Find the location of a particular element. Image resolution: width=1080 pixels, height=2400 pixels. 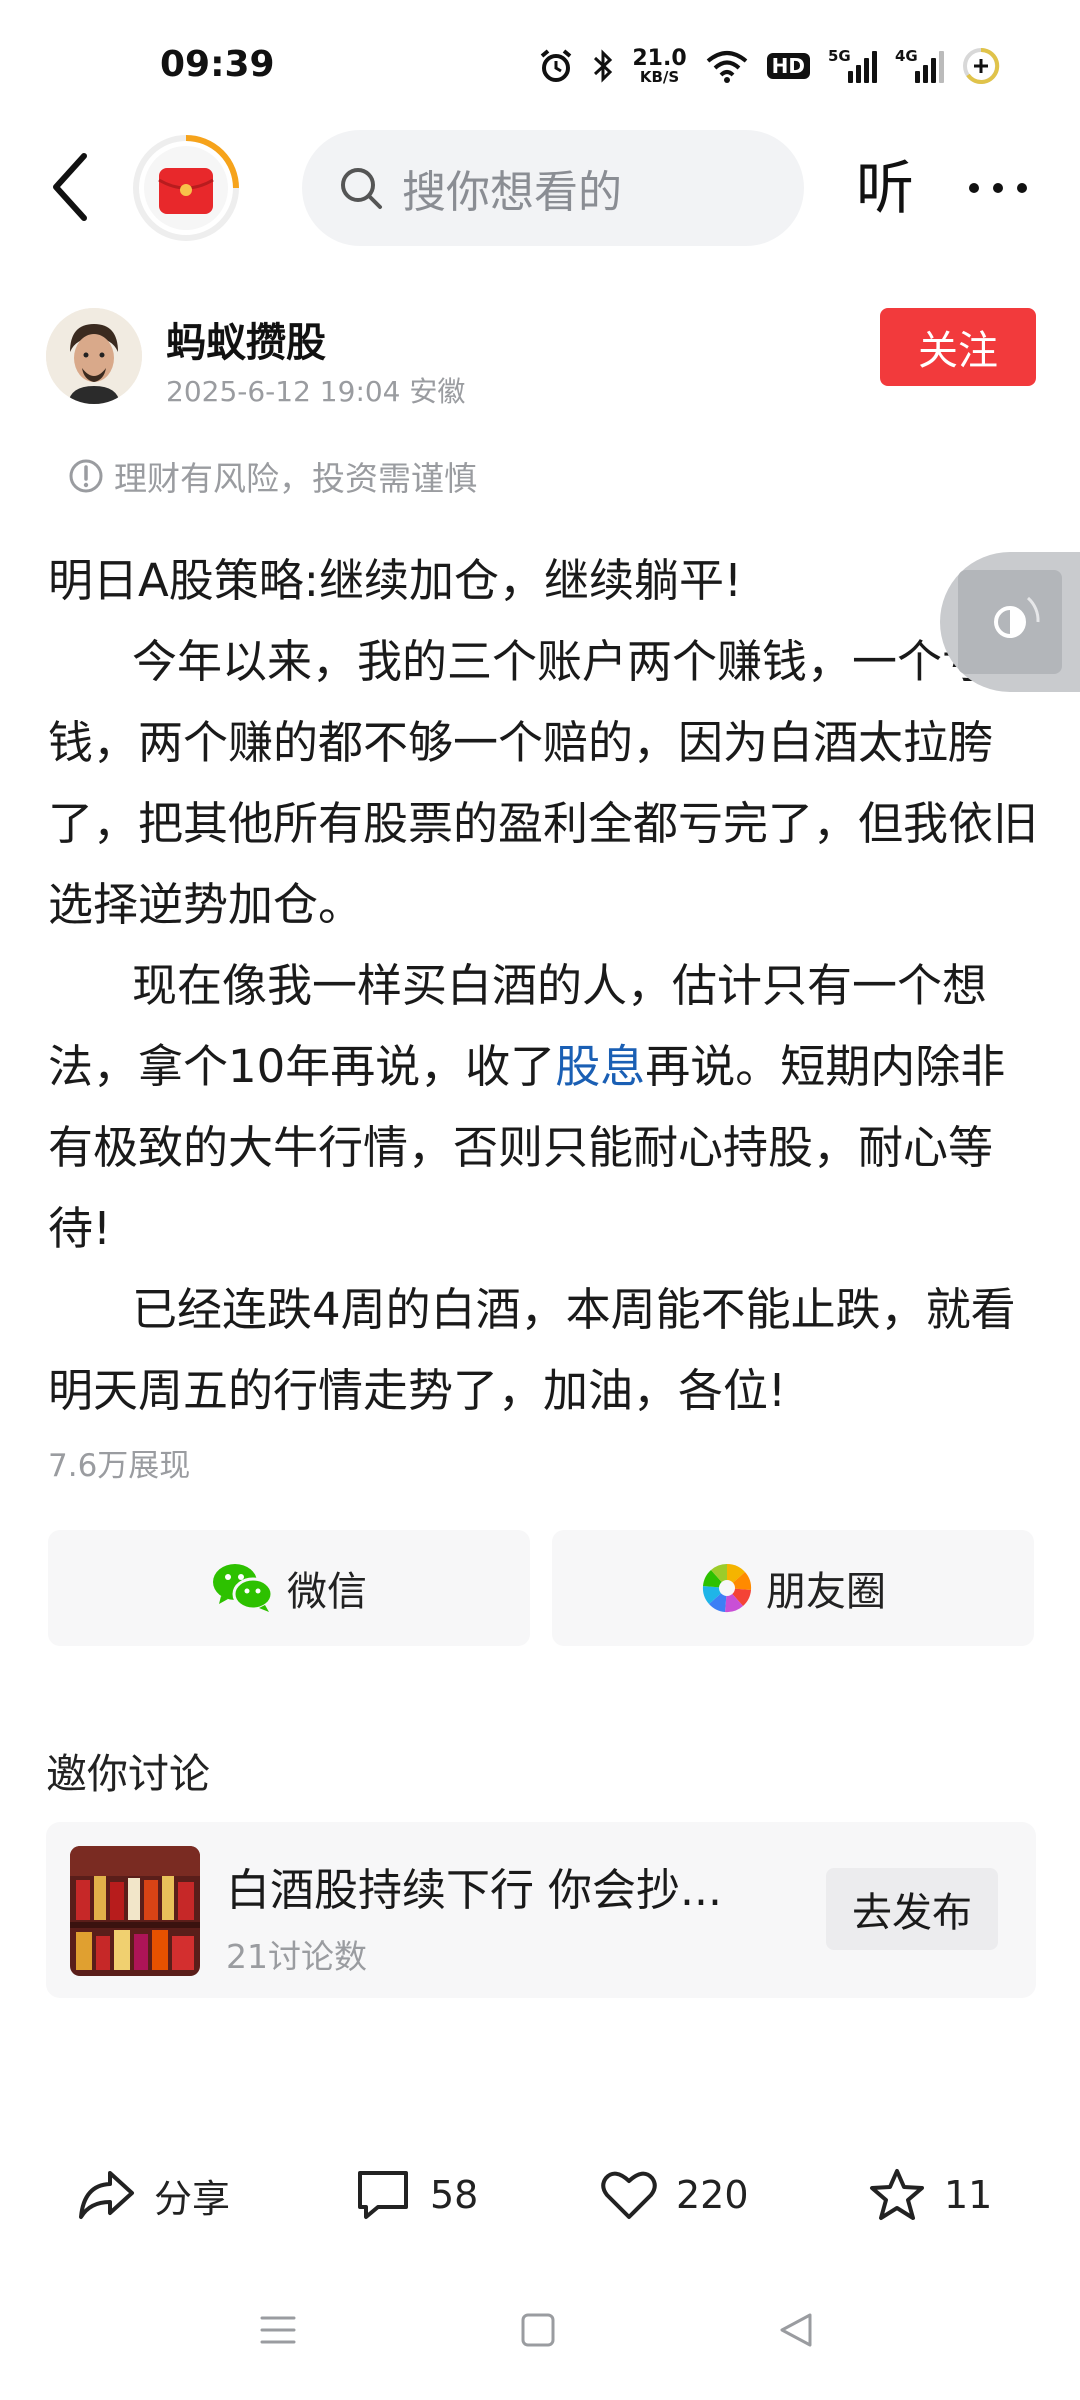

avatar-portrait is located at coordinates (94, 356).